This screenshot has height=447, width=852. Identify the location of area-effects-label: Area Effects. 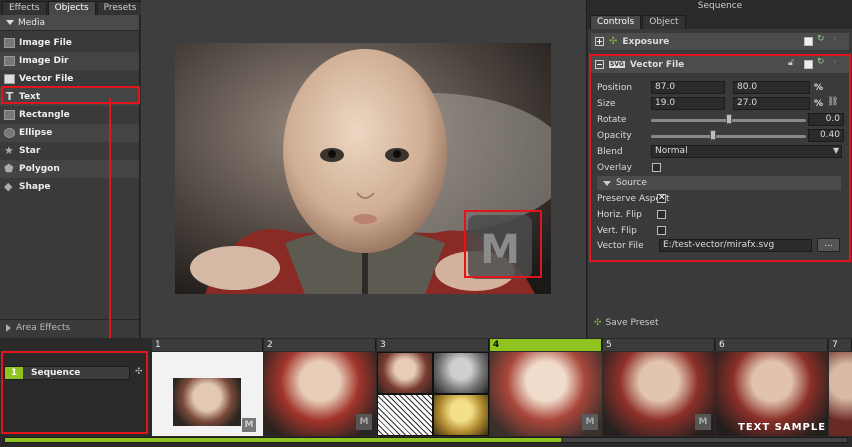
(43, 328).